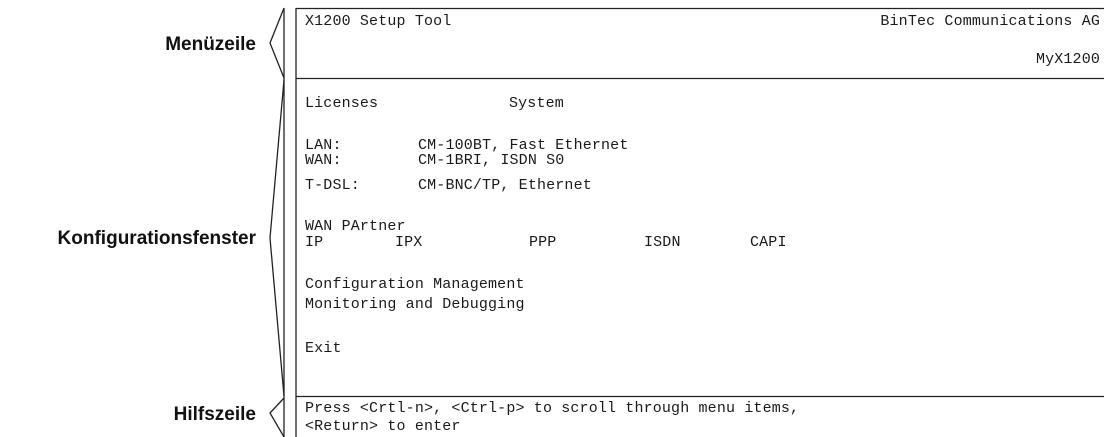 Image resolution: width=1104 pixels, height=437 pixels. I want to click on help-line-bracket, so click(277, 417).